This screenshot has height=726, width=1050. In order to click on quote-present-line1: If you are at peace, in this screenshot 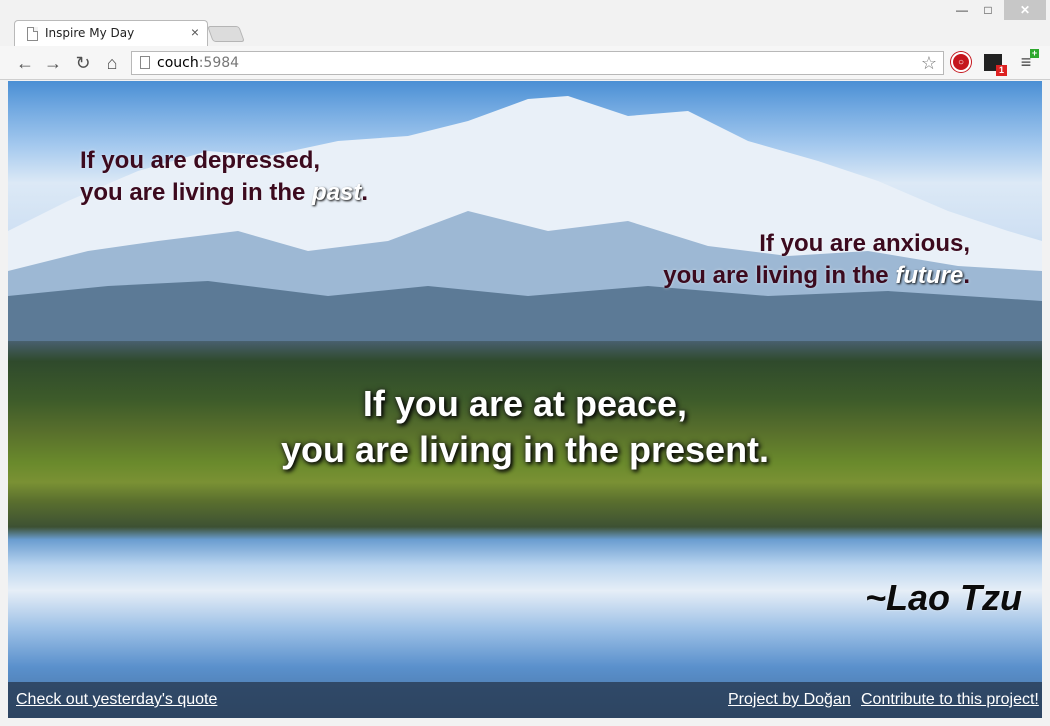, I will do `click(525, 403)`.